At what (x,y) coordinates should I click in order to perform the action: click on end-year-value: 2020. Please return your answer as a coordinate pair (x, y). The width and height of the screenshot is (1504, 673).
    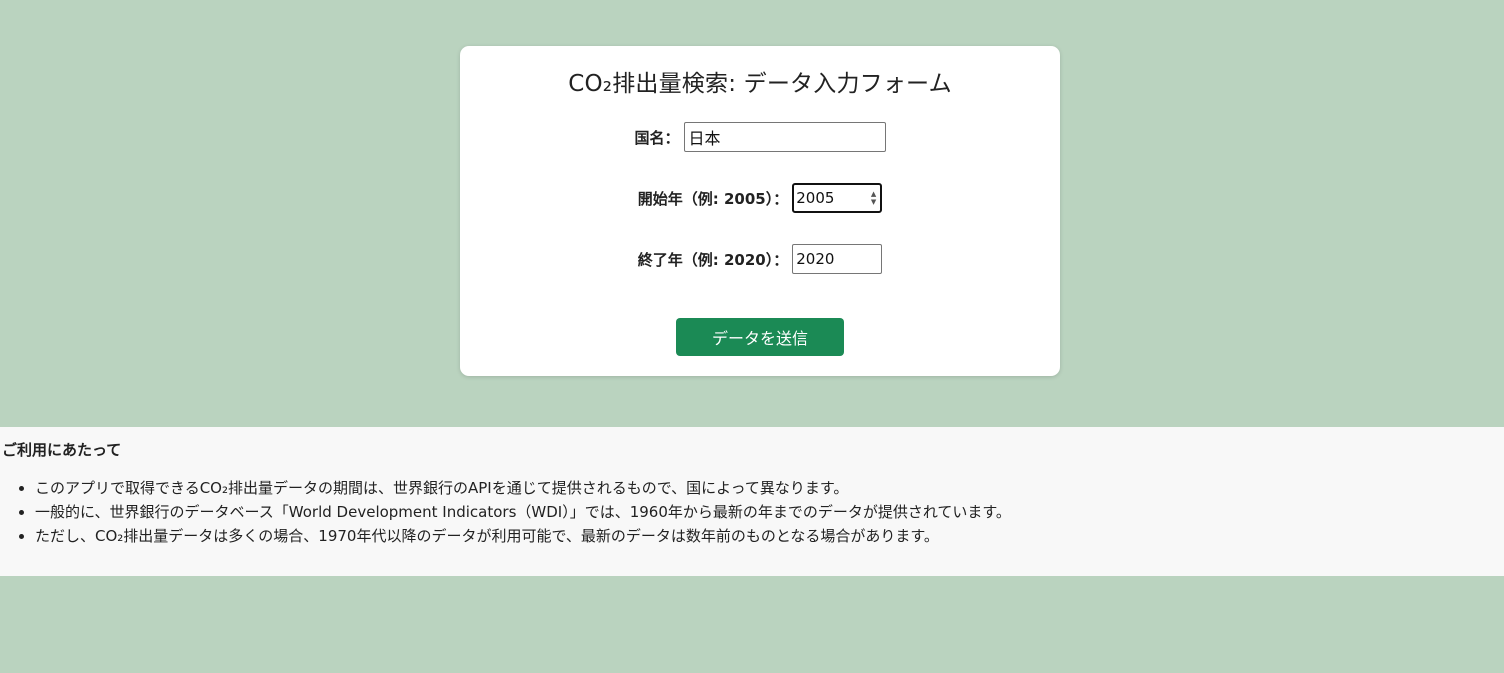
    Looking at the image, I should click on (815, 259).